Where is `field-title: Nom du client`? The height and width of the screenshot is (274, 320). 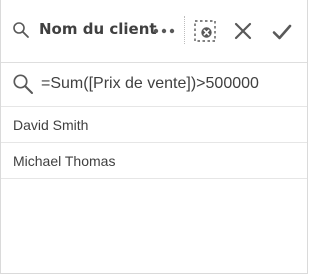 field-title: Nom du client is located at coordinates (98, 29).